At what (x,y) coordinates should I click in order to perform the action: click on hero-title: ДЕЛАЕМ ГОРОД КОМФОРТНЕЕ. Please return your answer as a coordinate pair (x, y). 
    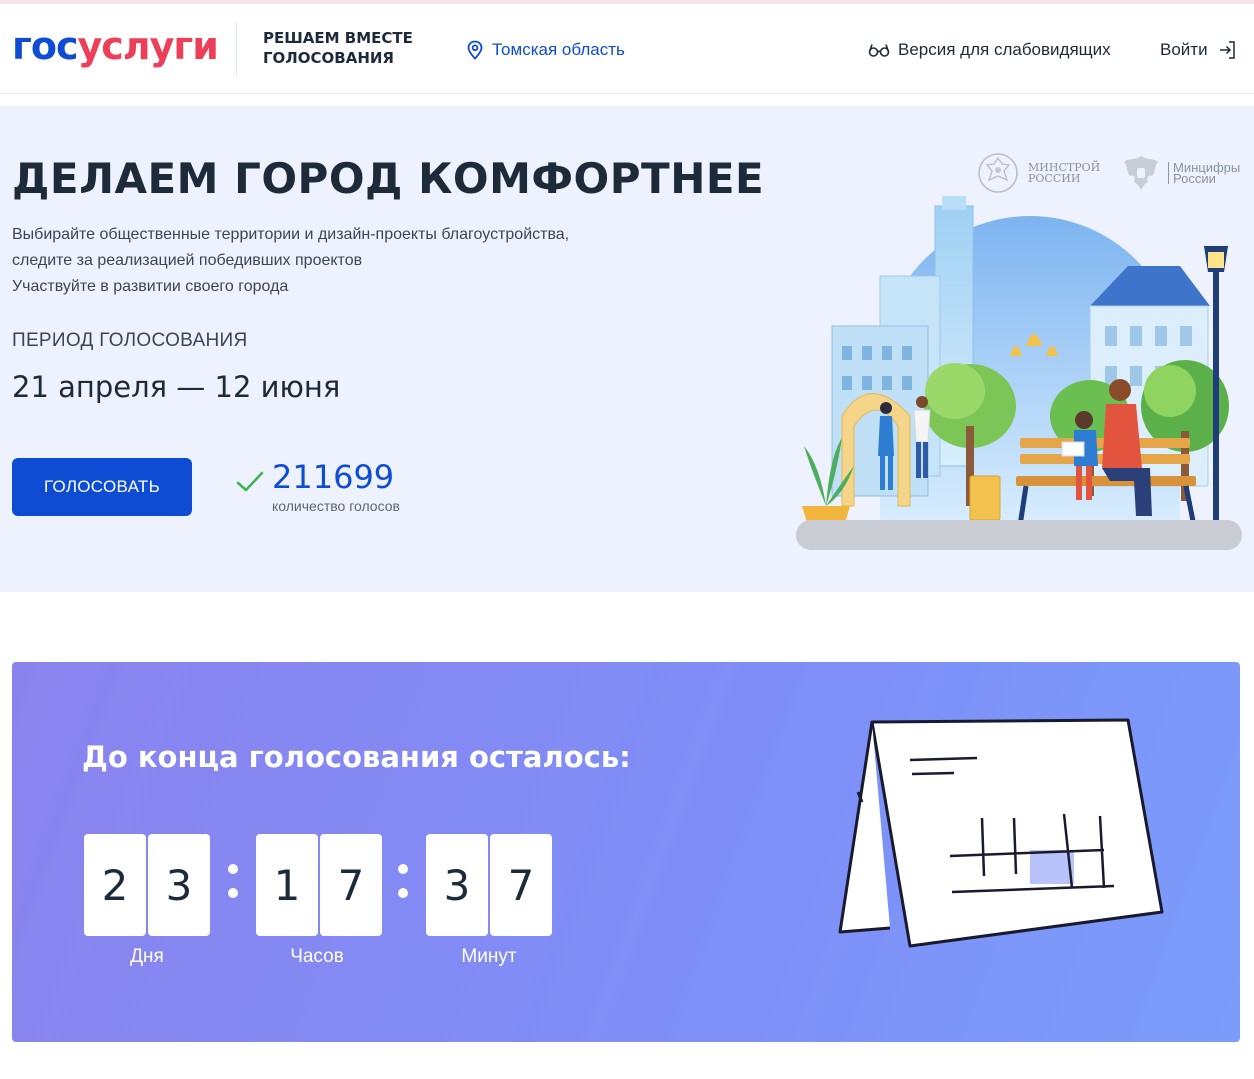
    Looking at the image, I should click on (388, 178).